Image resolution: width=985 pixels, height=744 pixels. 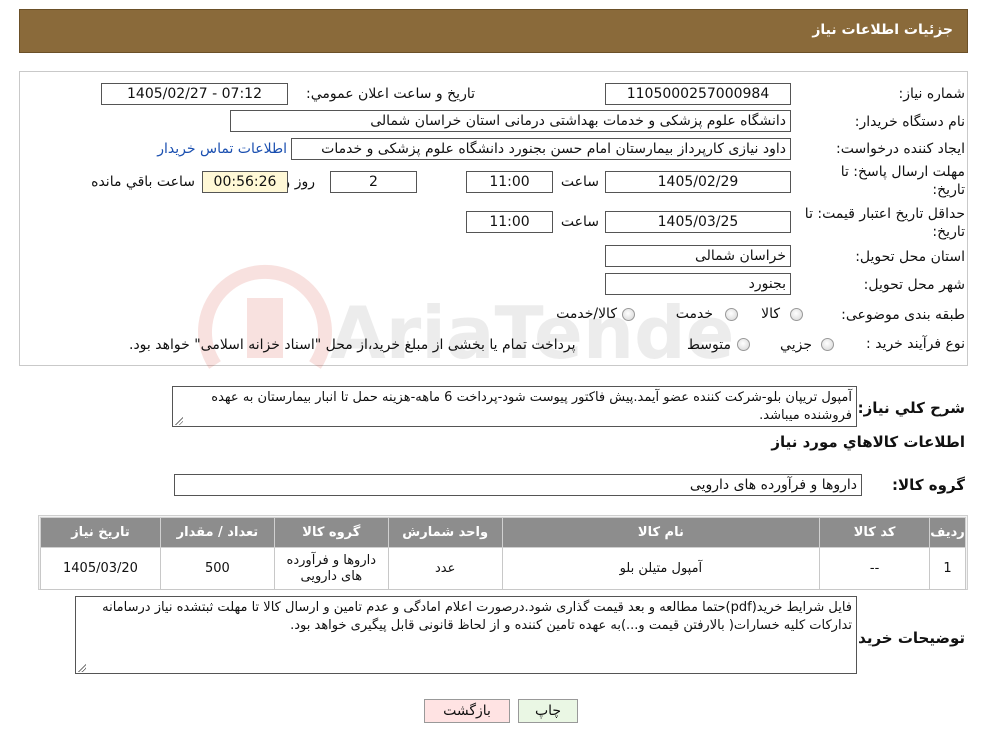 I want to click on validity-label: حداقل تاریخ اعتبار قیمت: تا, so click(x=884, y=214).